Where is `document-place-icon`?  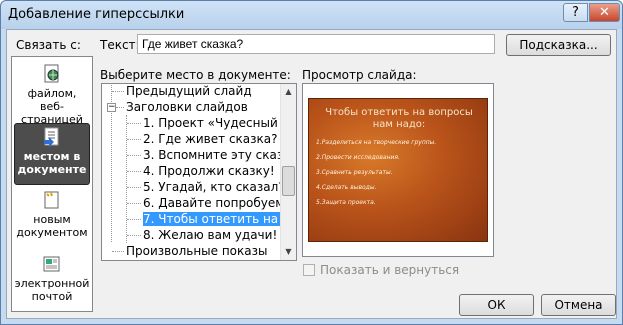 document-place-icon is located at coordinates (52, 137).